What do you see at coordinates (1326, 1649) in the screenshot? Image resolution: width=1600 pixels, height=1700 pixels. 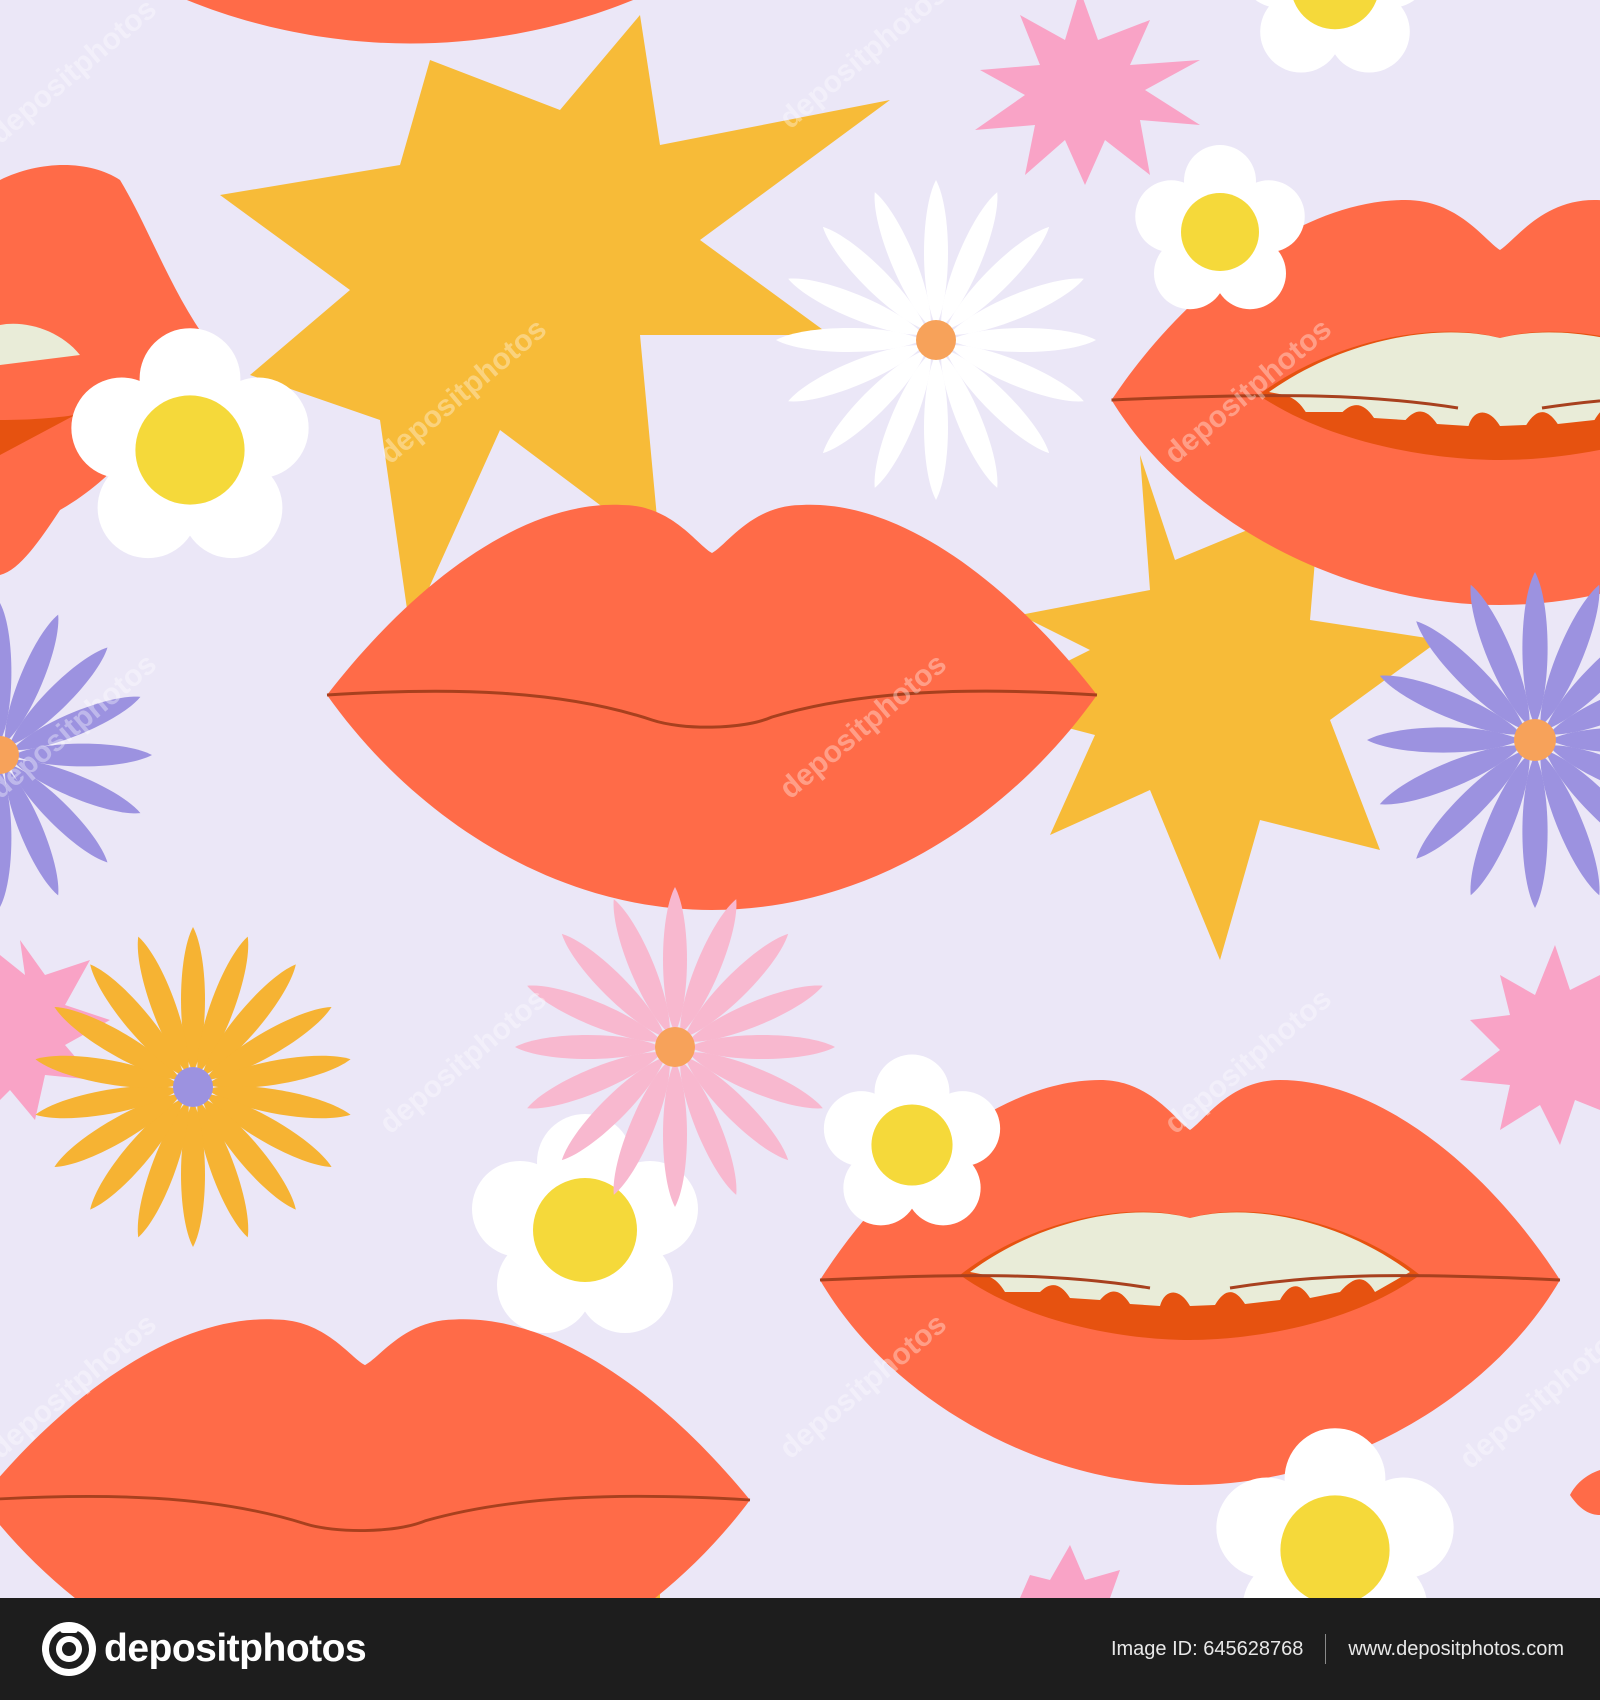 I see `divider` at bounding box center [1326, 1649].